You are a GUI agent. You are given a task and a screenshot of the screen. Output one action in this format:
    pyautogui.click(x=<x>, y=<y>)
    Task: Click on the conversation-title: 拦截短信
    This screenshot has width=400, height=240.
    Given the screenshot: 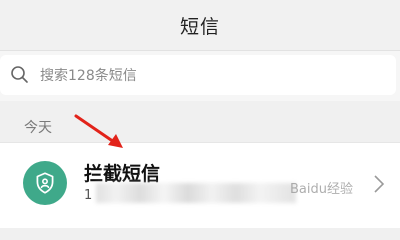 What is the action you would take?
    pyautogui.click(x=122, y=174)
    